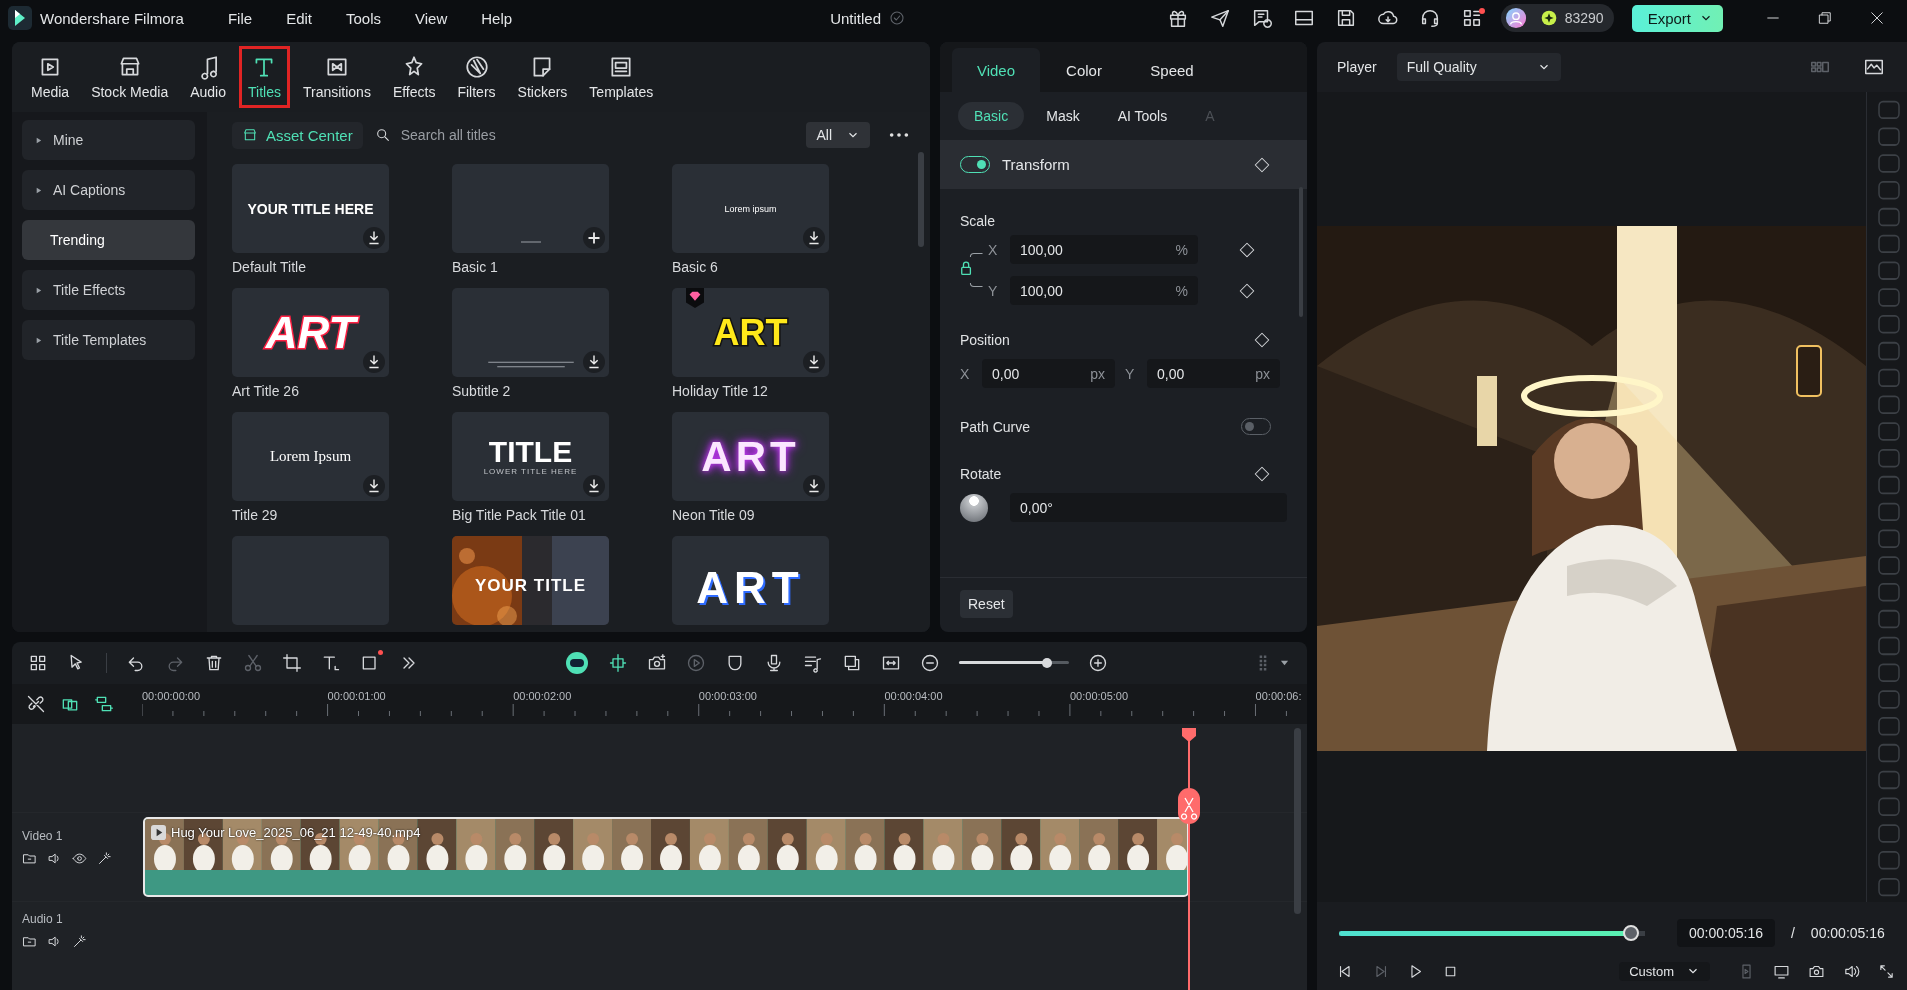 Image resolution: width=1907 pixels, height=990 pixels. Describe the element at coordinates (108, 140) in the screenshot. I see `category-item: Mine` at that location.